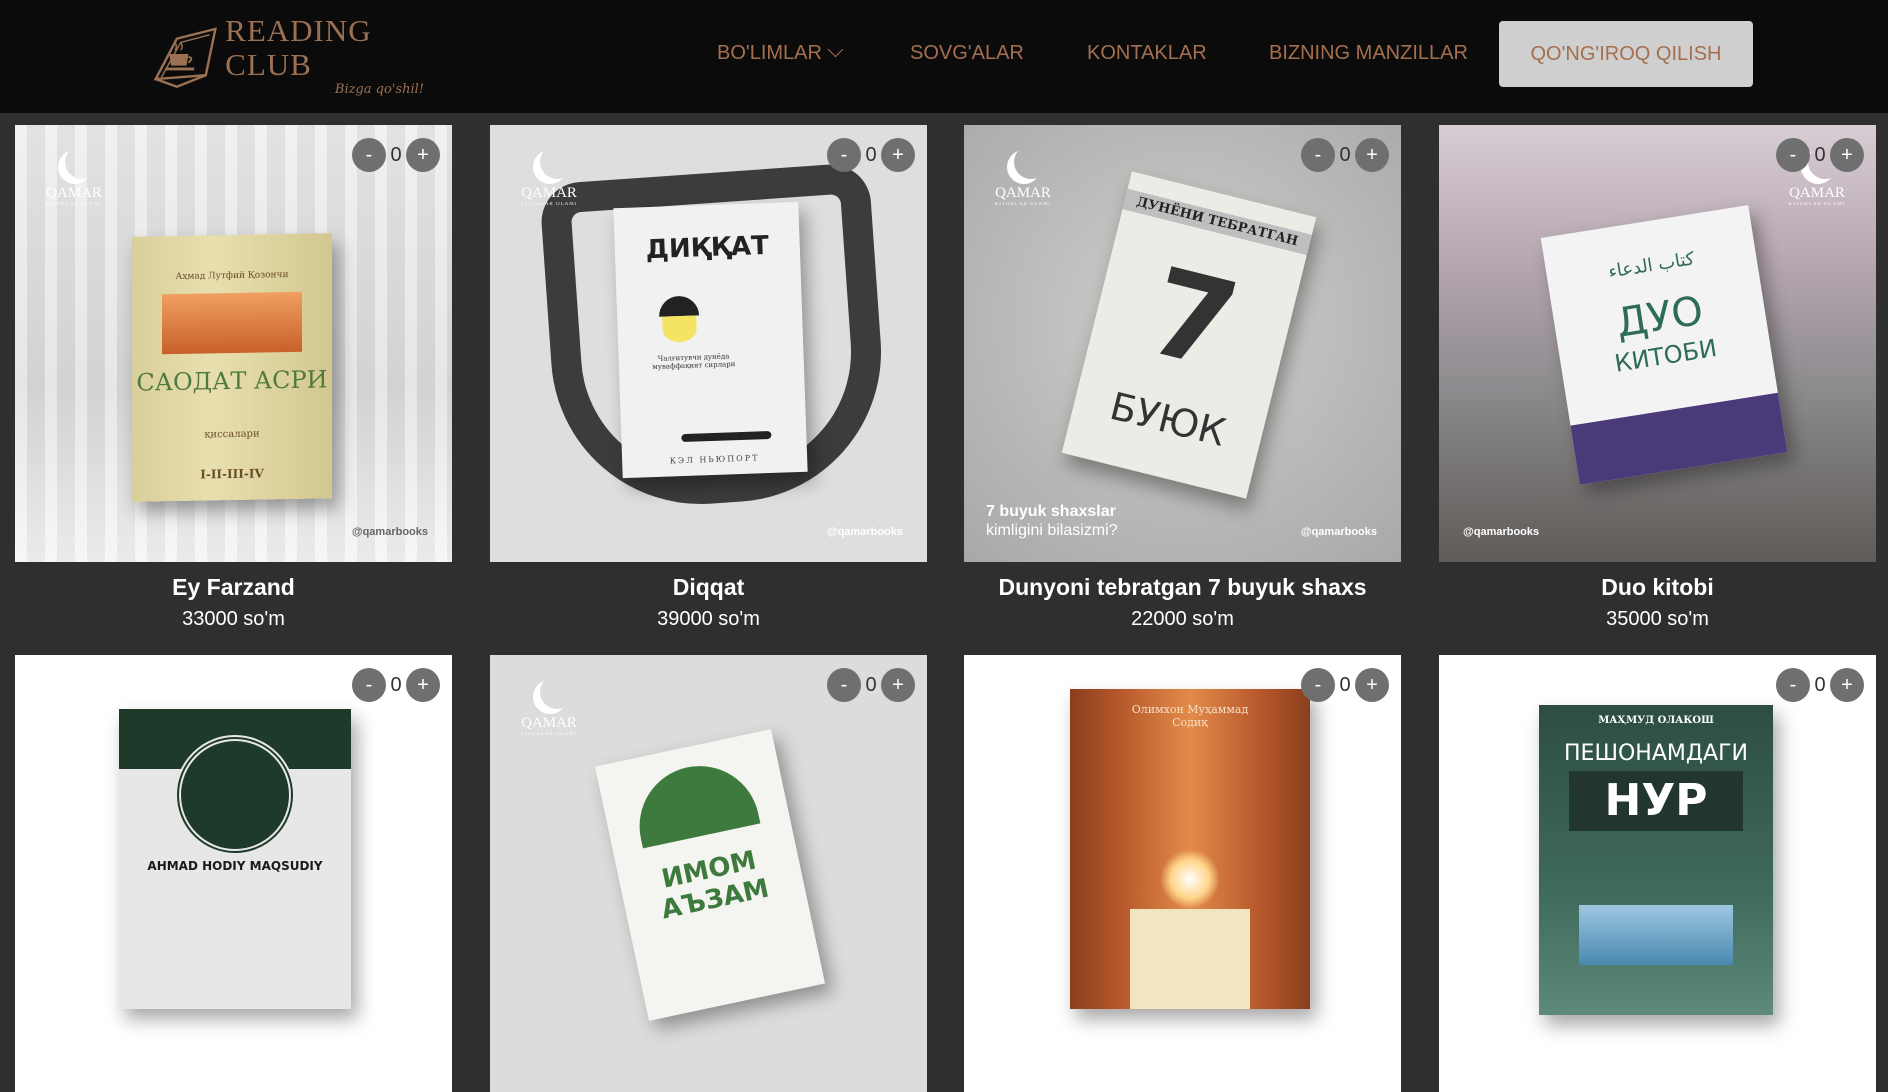  What do you see at coordinates (1052, 521) in the screenshot?
I see `promo-caption: 7 buyuk shaxslar kimligini bilasizmi?` at bounding box center [1052, 521].